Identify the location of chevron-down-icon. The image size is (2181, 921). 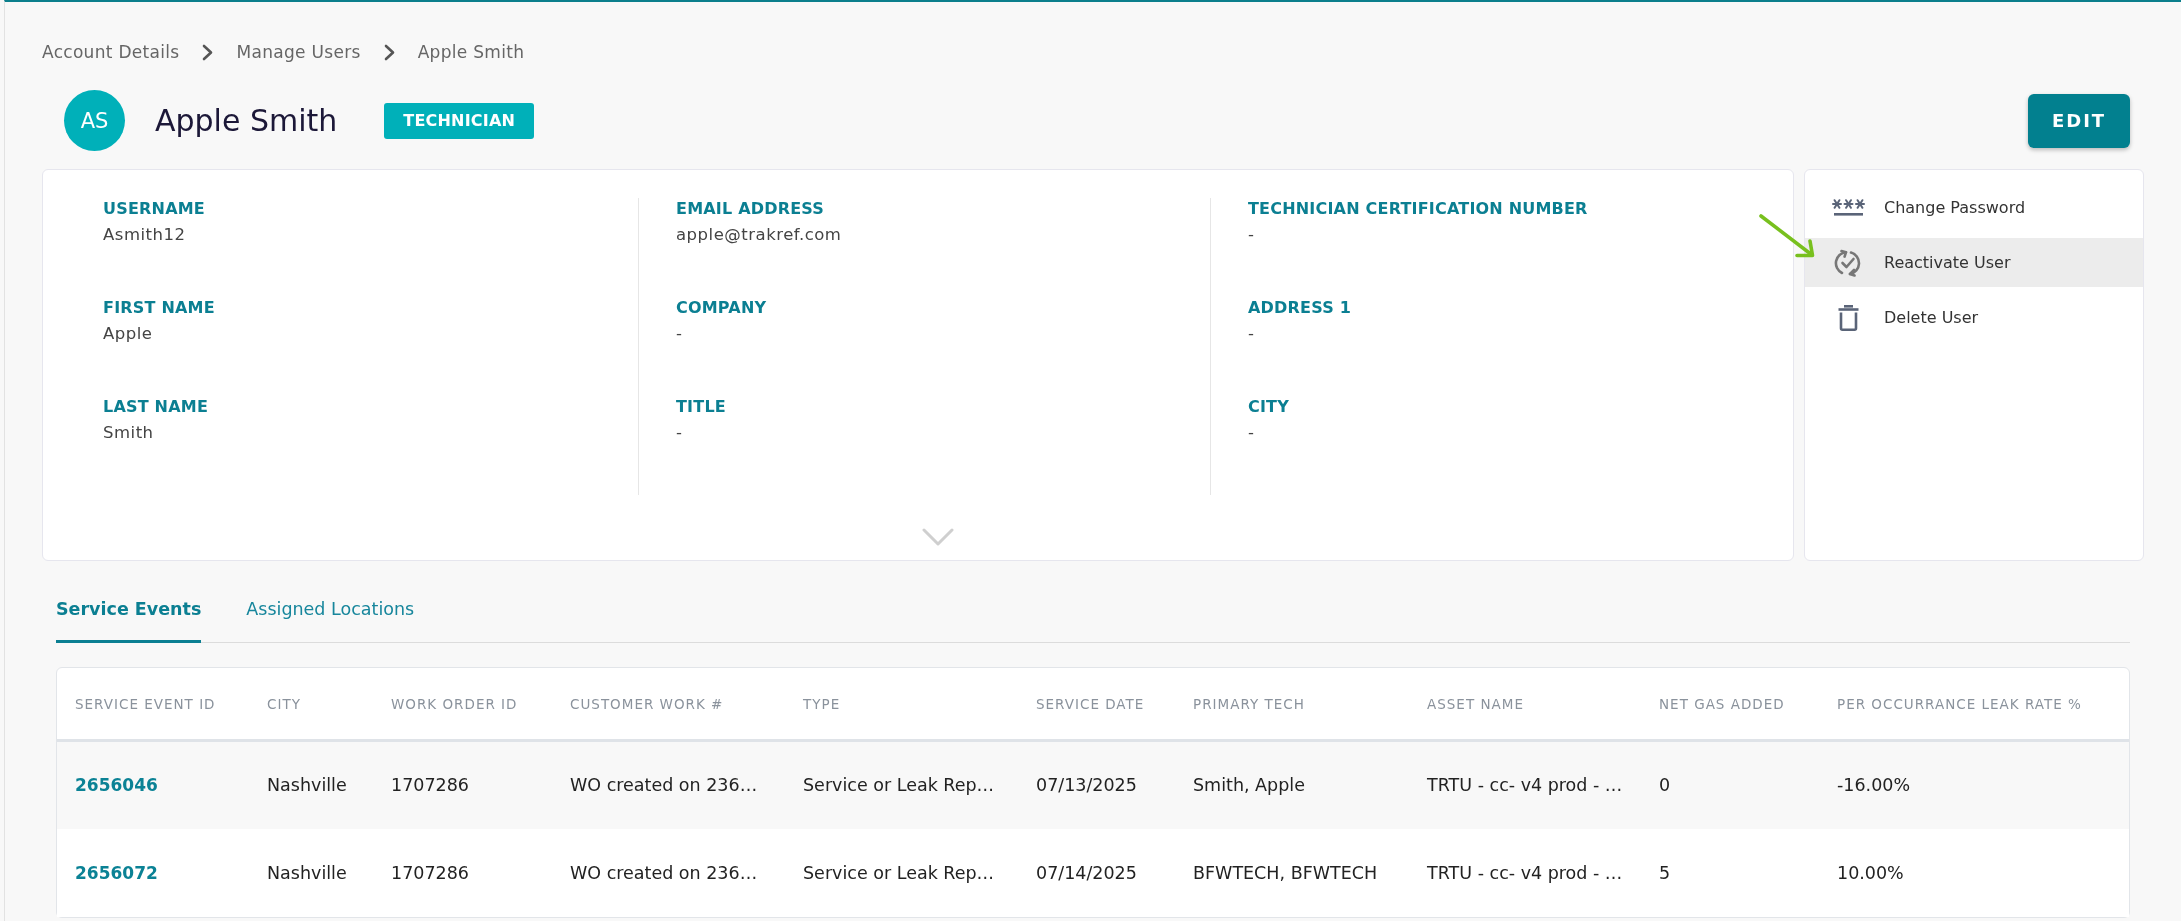
(938, 537).